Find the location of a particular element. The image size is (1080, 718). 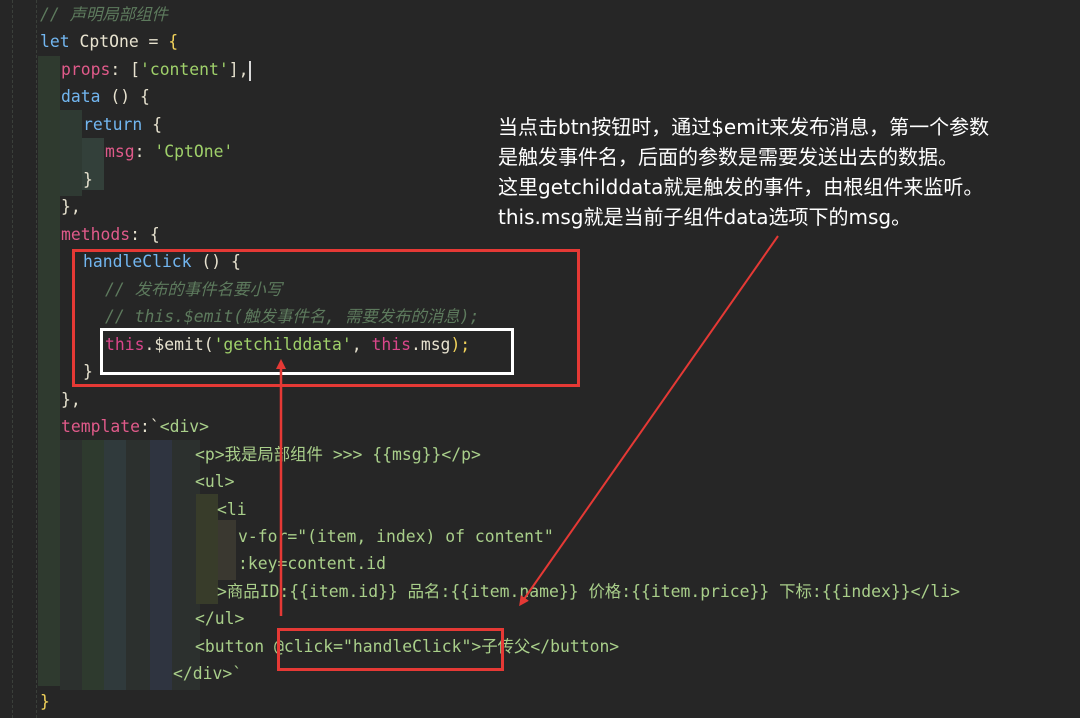

annotation-line-3: 这里getchilddata就是触发的事件，由根组件来监听。 is located at coordinates (741, 187).